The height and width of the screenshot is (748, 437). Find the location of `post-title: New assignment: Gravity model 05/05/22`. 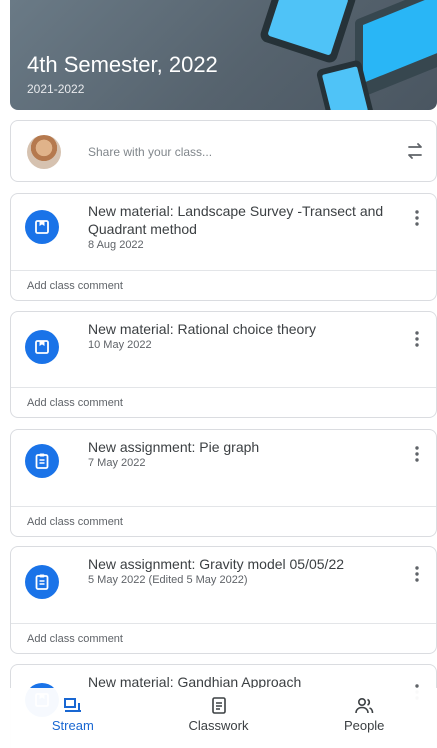

post-title: New assignment: Gravity model 05/05/22 is located at coordinates (242, 564).